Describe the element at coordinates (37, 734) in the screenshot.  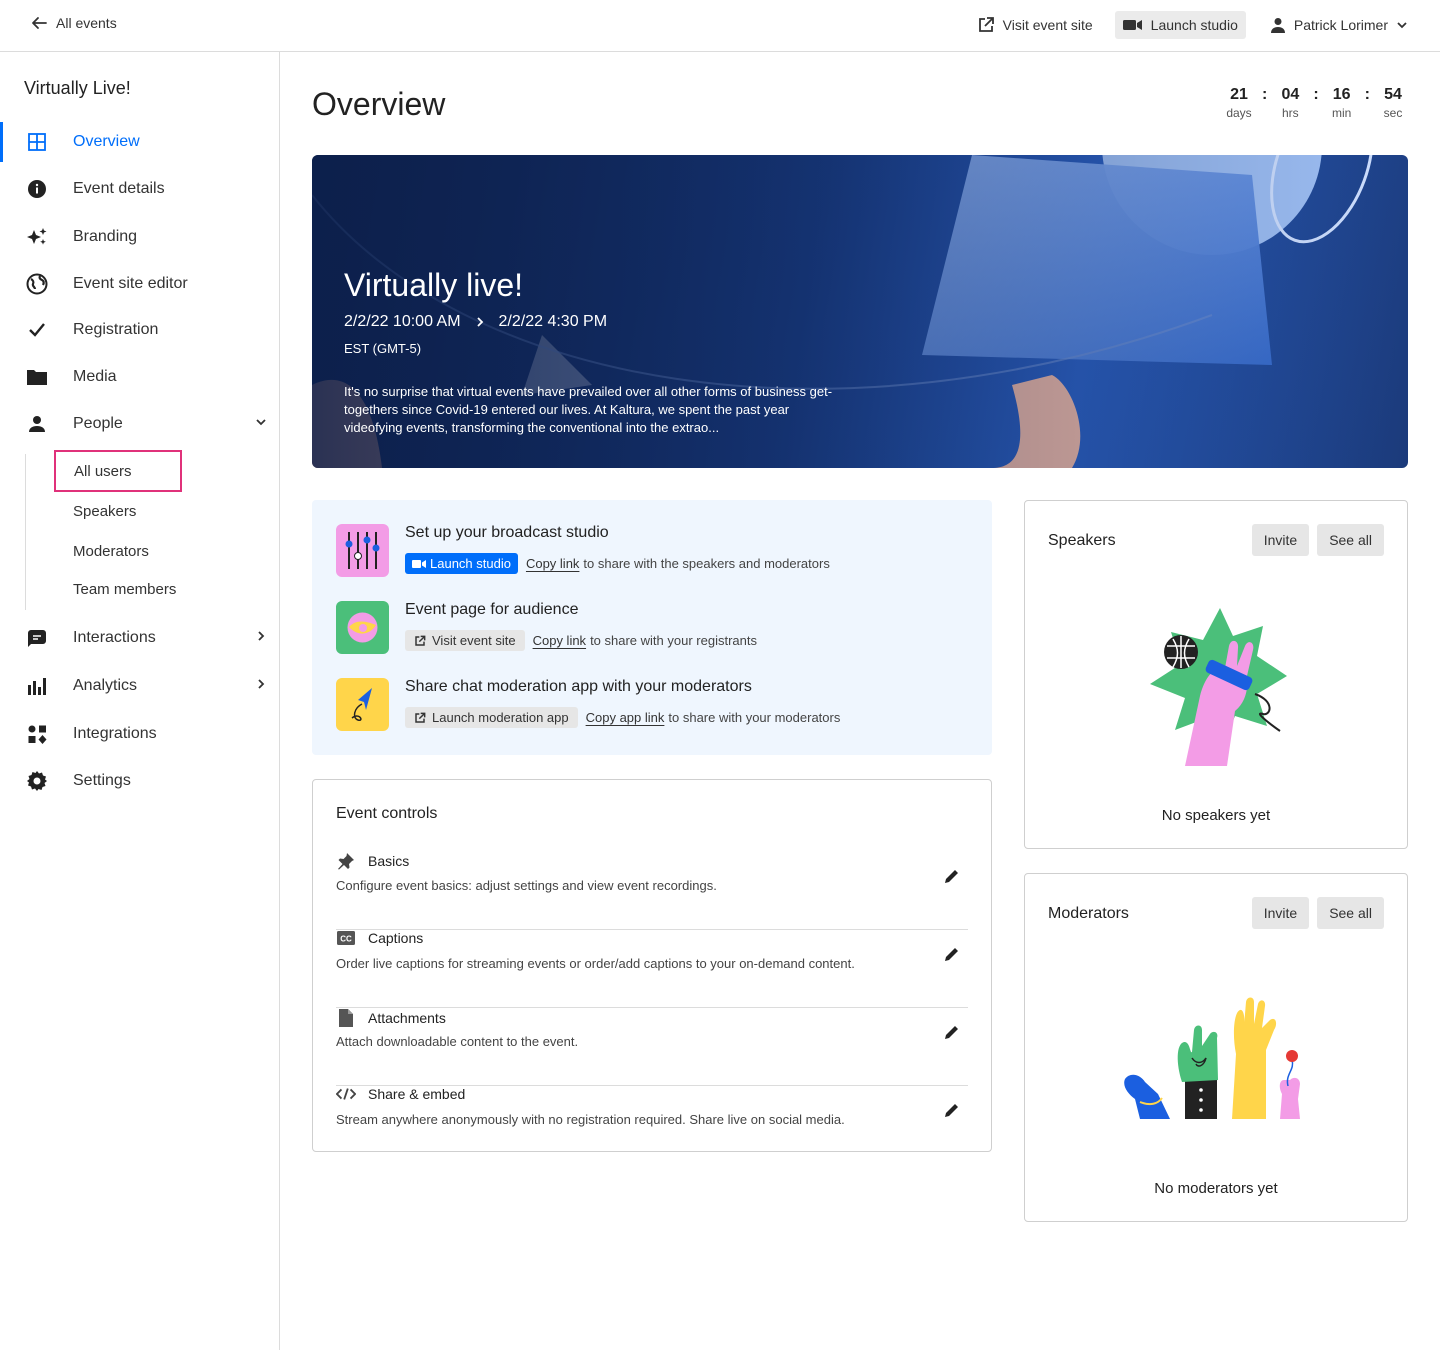
I see `apps-icon` at that location.